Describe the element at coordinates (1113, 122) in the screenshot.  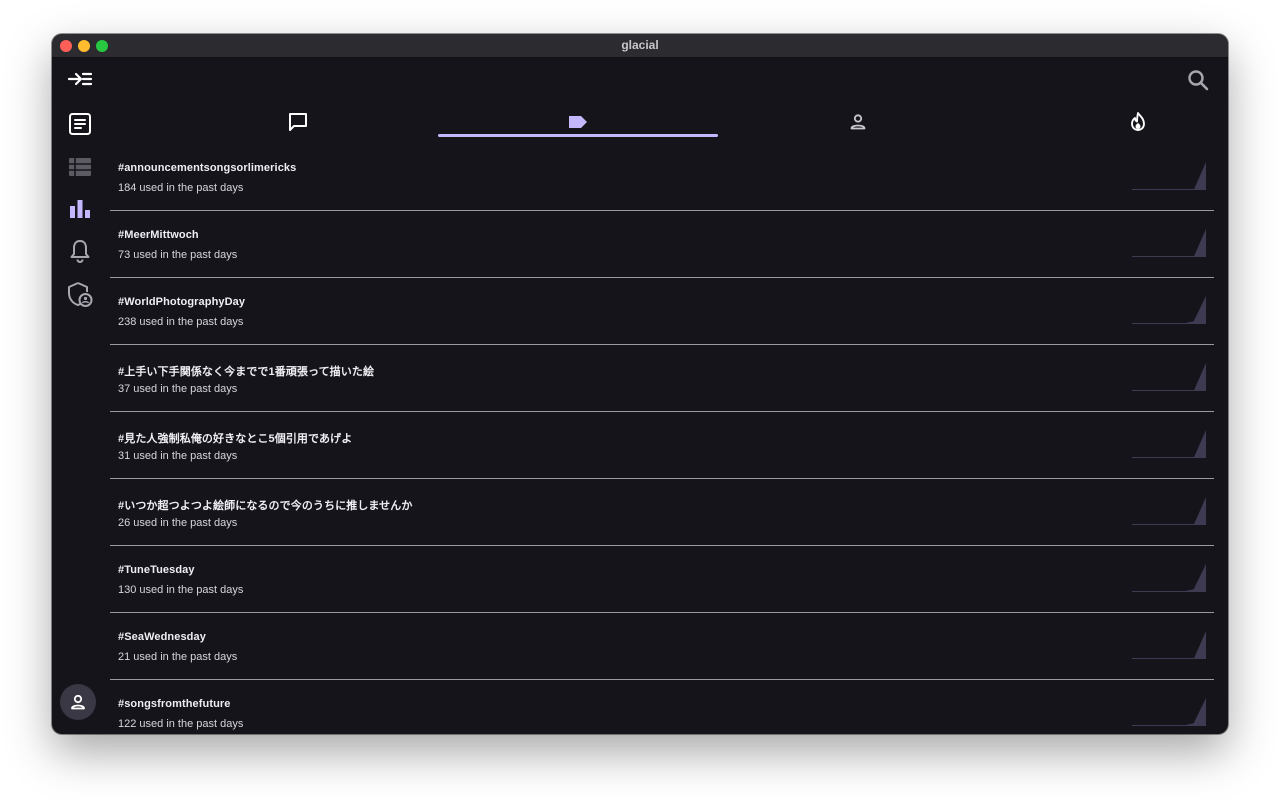
I see `tab-trending` at that location.